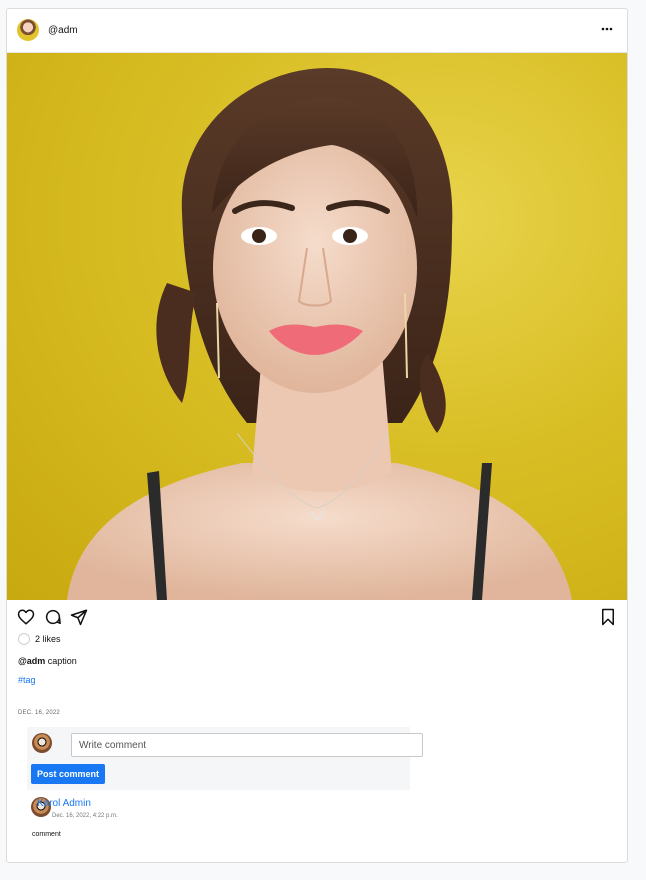  What do you see at coordinates (24, 639) in the screenshot?
I see `liker-avatar` at bounding box center [24, 639].